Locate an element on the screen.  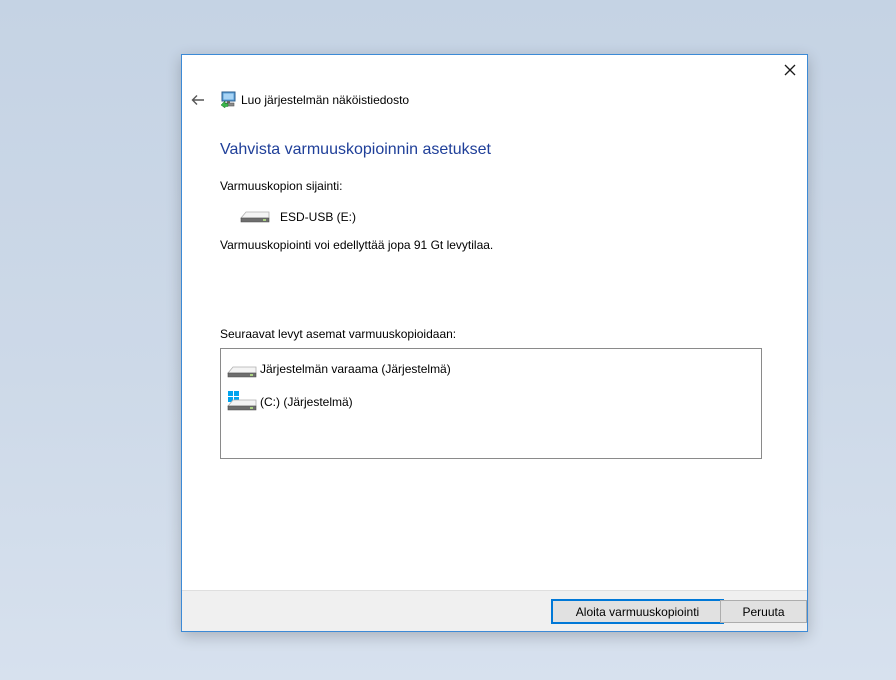
drive-item-label: (C:) (Järjestelmä) is located at coordinates (306, 402).